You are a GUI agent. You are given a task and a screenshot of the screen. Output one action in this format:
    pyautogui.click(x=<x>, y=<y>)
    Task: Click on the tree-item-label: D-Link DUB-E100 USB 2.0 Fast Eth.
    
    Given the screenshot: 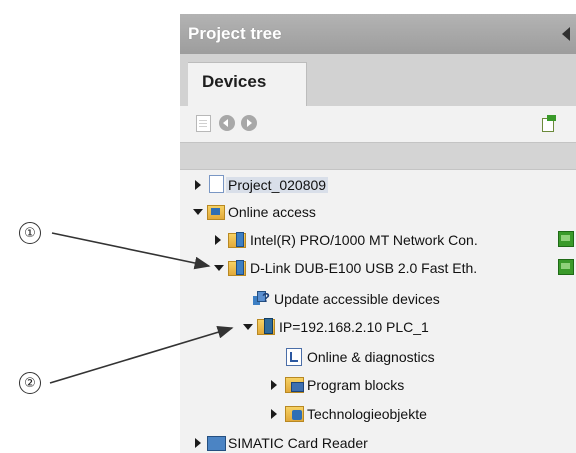 What is the action you would take?
    pyautogui.click(x=364, y=268)
    